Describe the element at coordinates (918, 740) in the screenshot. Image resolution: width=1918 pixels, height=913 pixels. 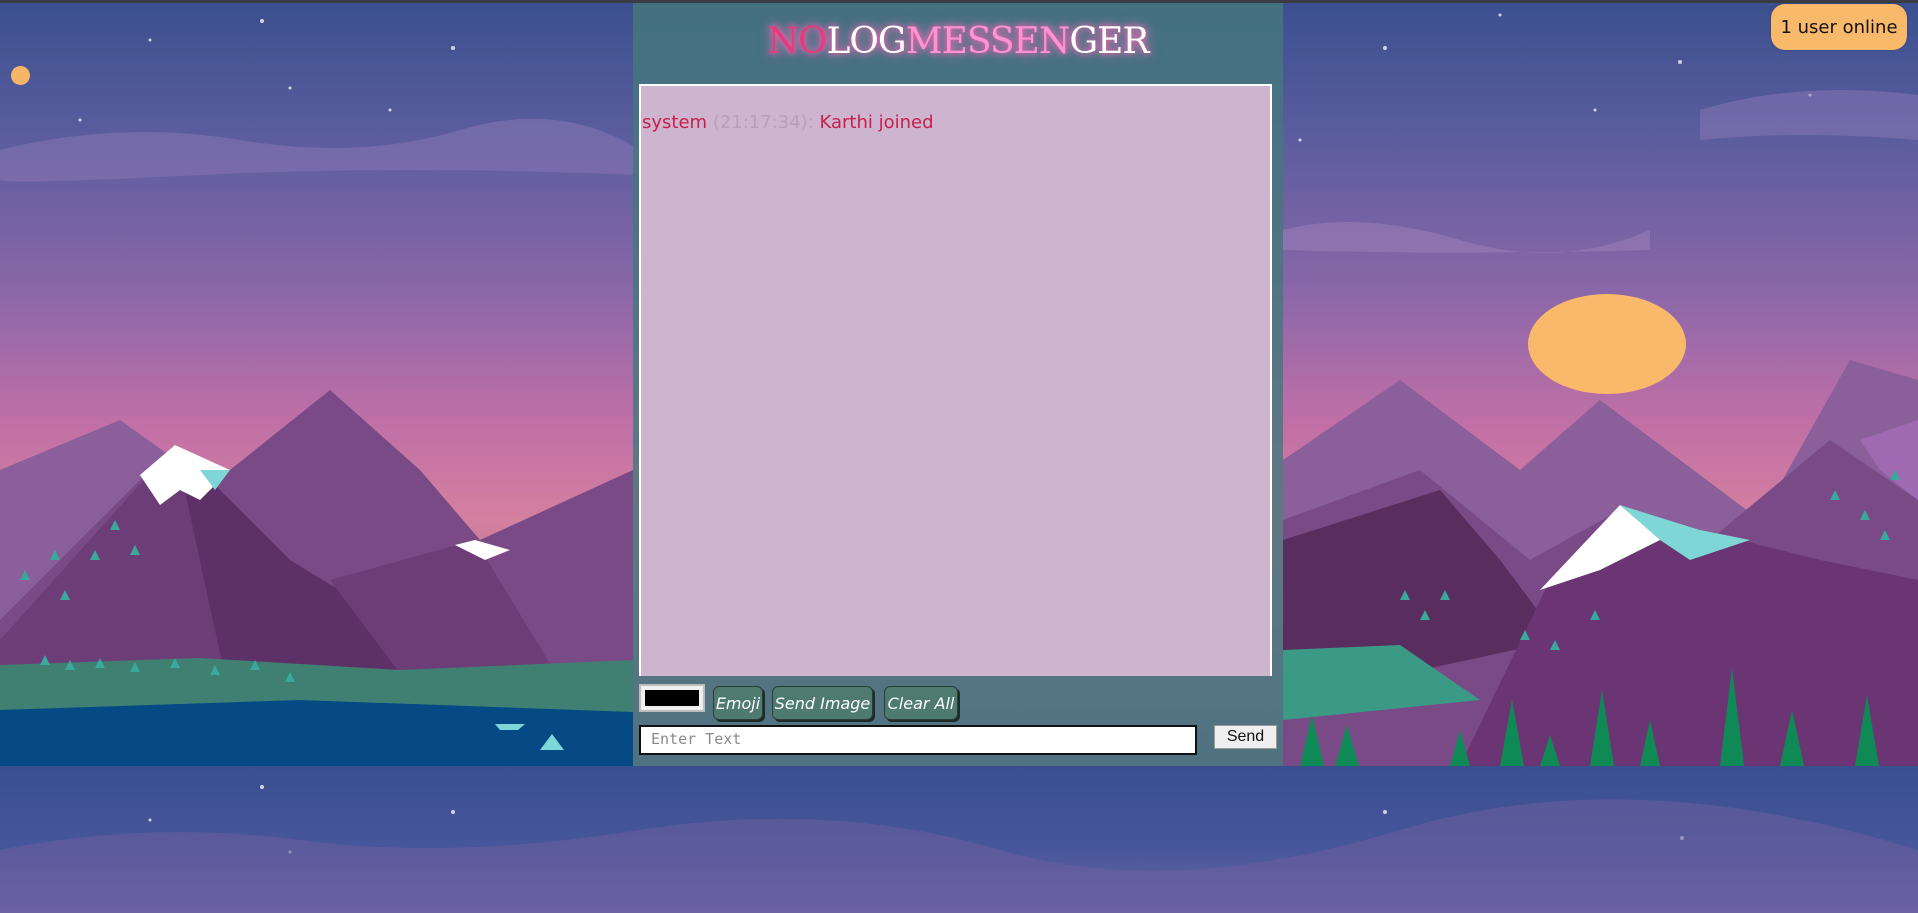
I see `message-input` at that location.